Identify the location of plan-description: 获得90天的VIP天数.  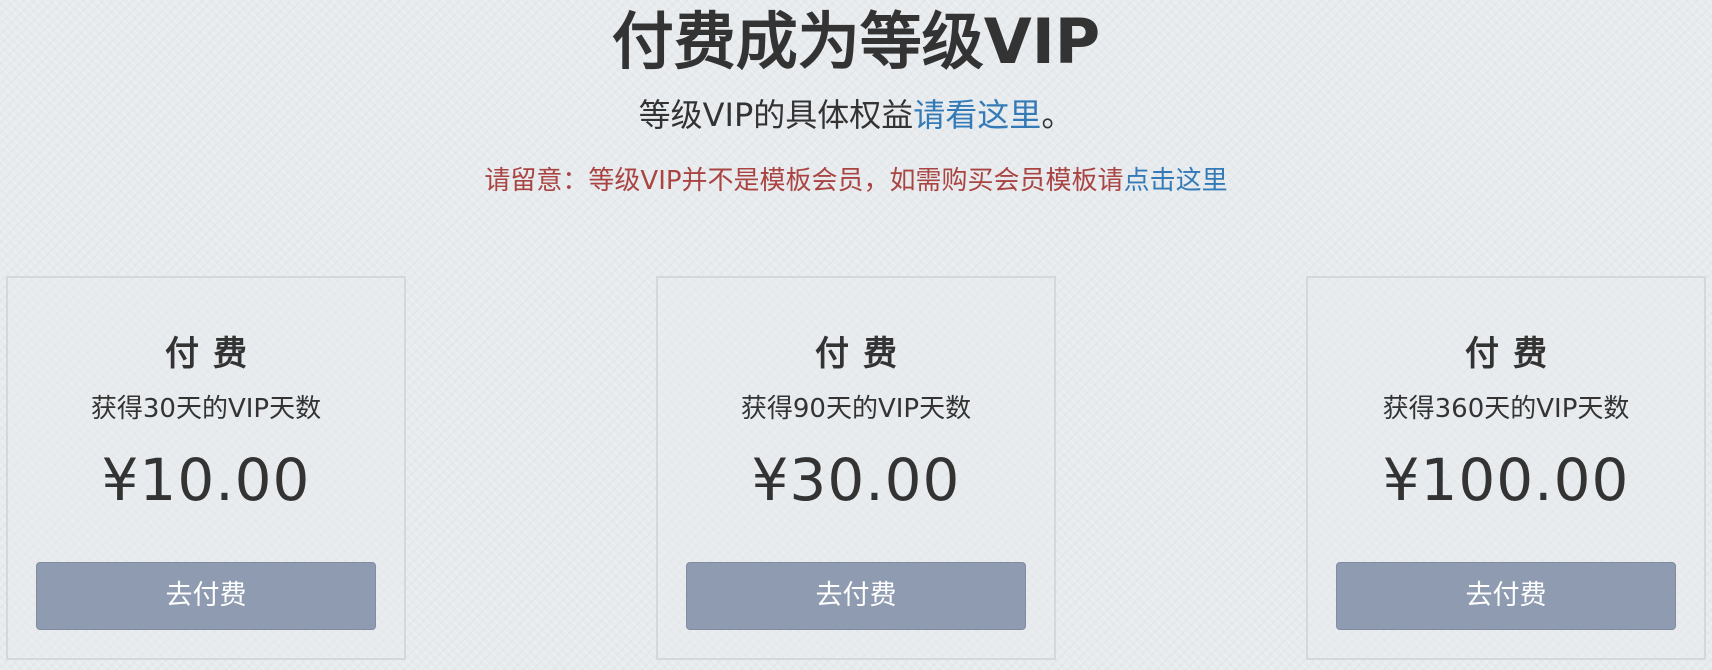
(856, 409).